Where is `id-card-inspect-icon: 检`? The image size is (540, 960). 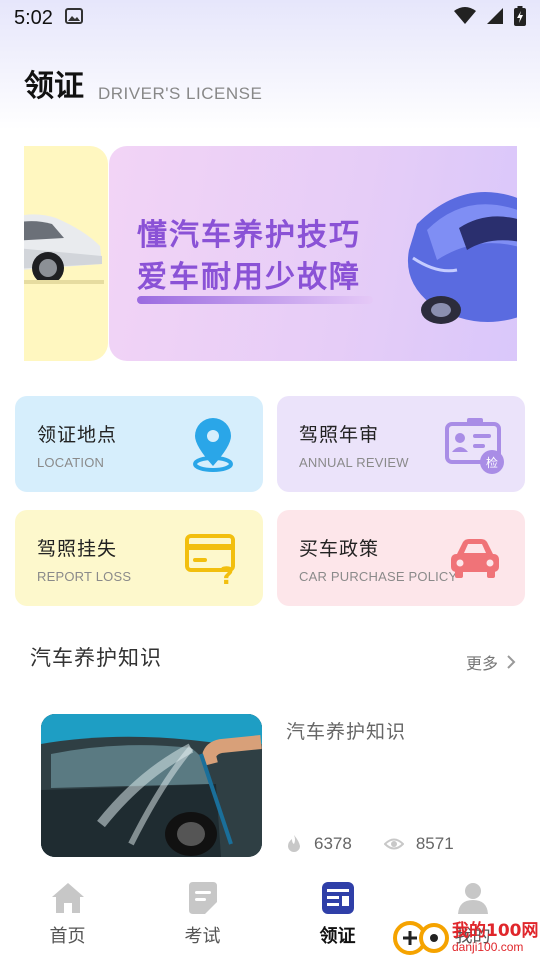 id-card-inspect-icon: 检 is located at coordinates (474, 446).